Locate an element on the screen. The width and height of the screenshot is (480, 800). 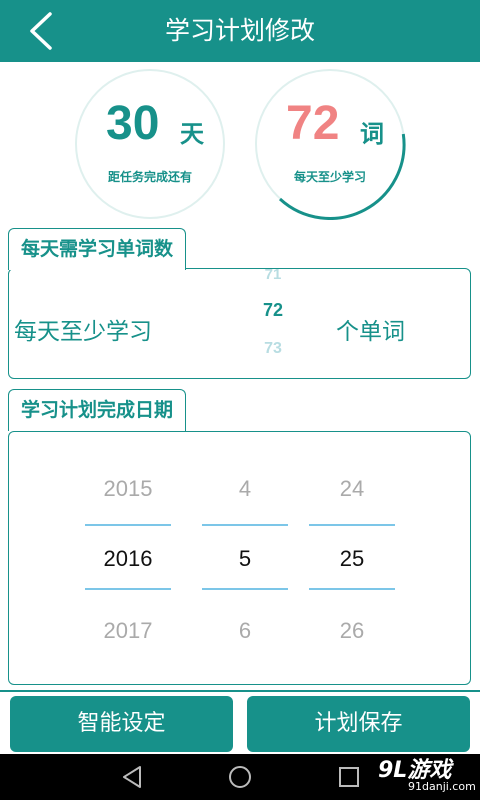
page-title: 学习计划修改 is located at coordinates (239, 30).